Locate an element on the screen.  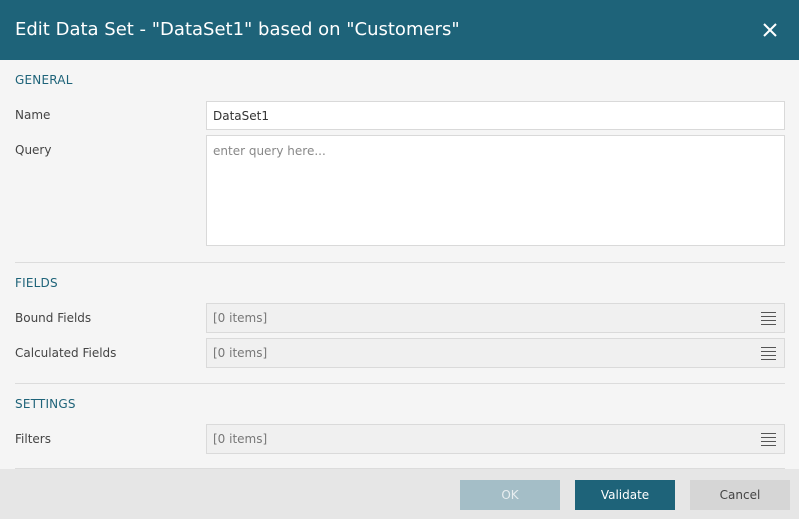
close-icon is located at coordinates (770, 30).